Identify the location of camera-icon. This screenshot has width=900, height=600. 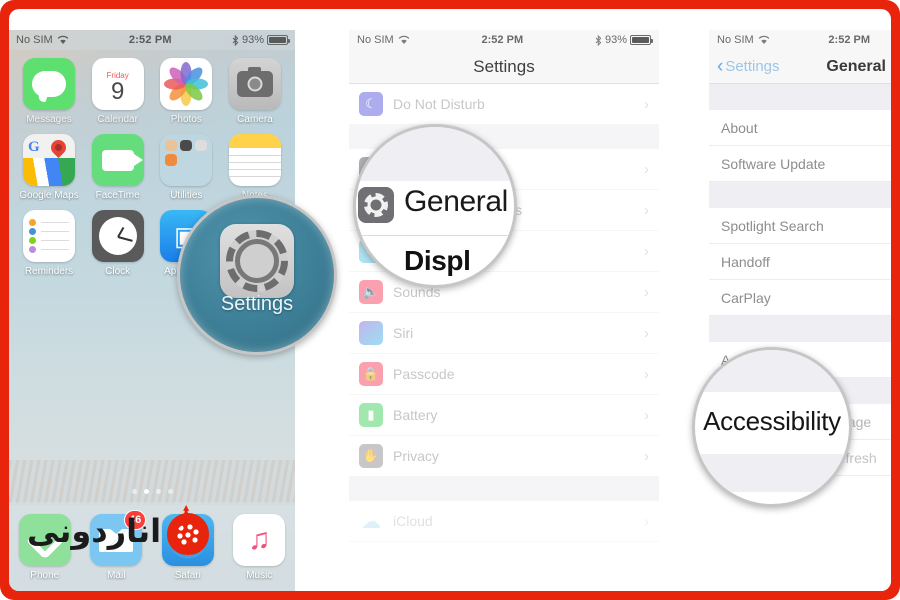
(254, 84).